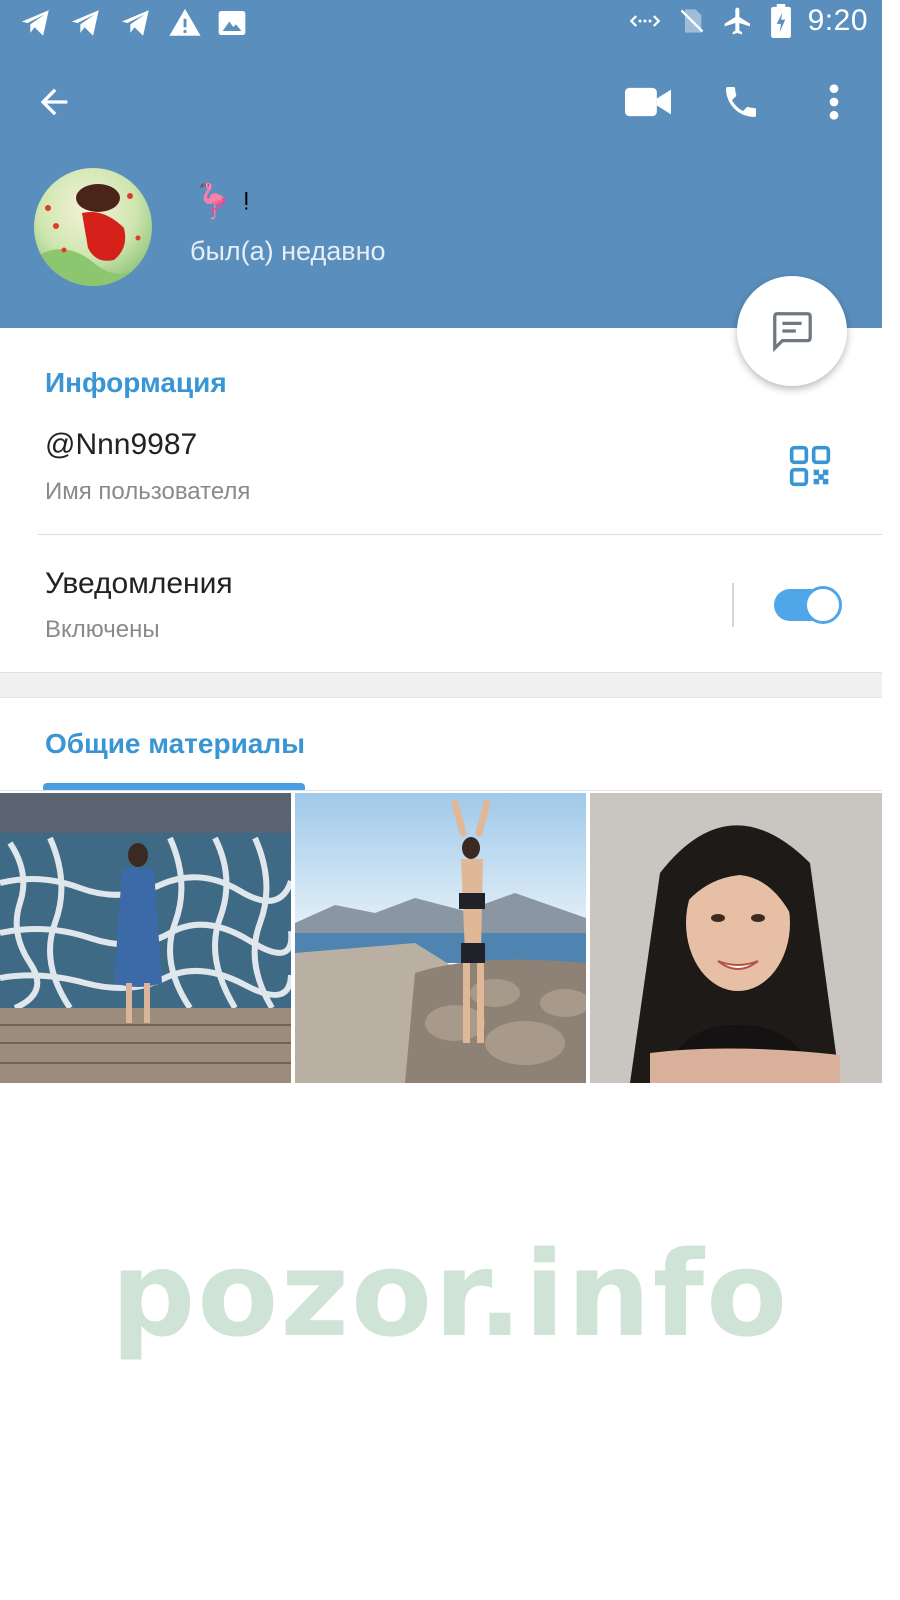 This screenshot has width=900, height=1600. What do you see at coordinates (780, 21) in the screenshot?
I see `battery-charging-icon` at bounding box center [780, 21].